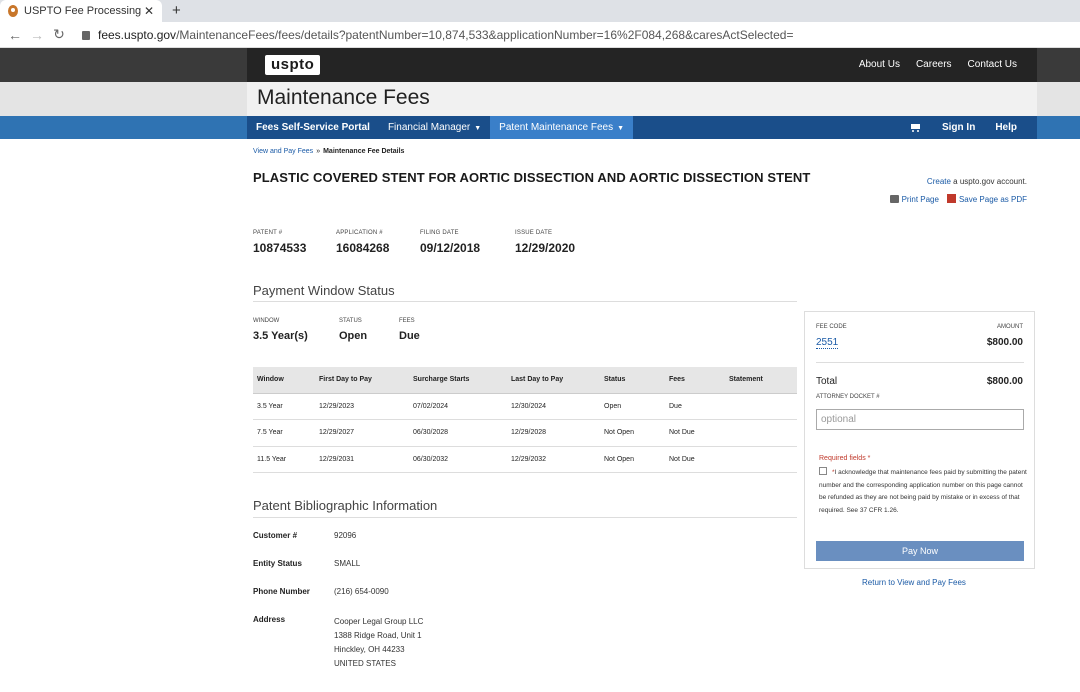 The image size is (1080, 692). I want to click on create-account-link: Create, so click(939, 181).